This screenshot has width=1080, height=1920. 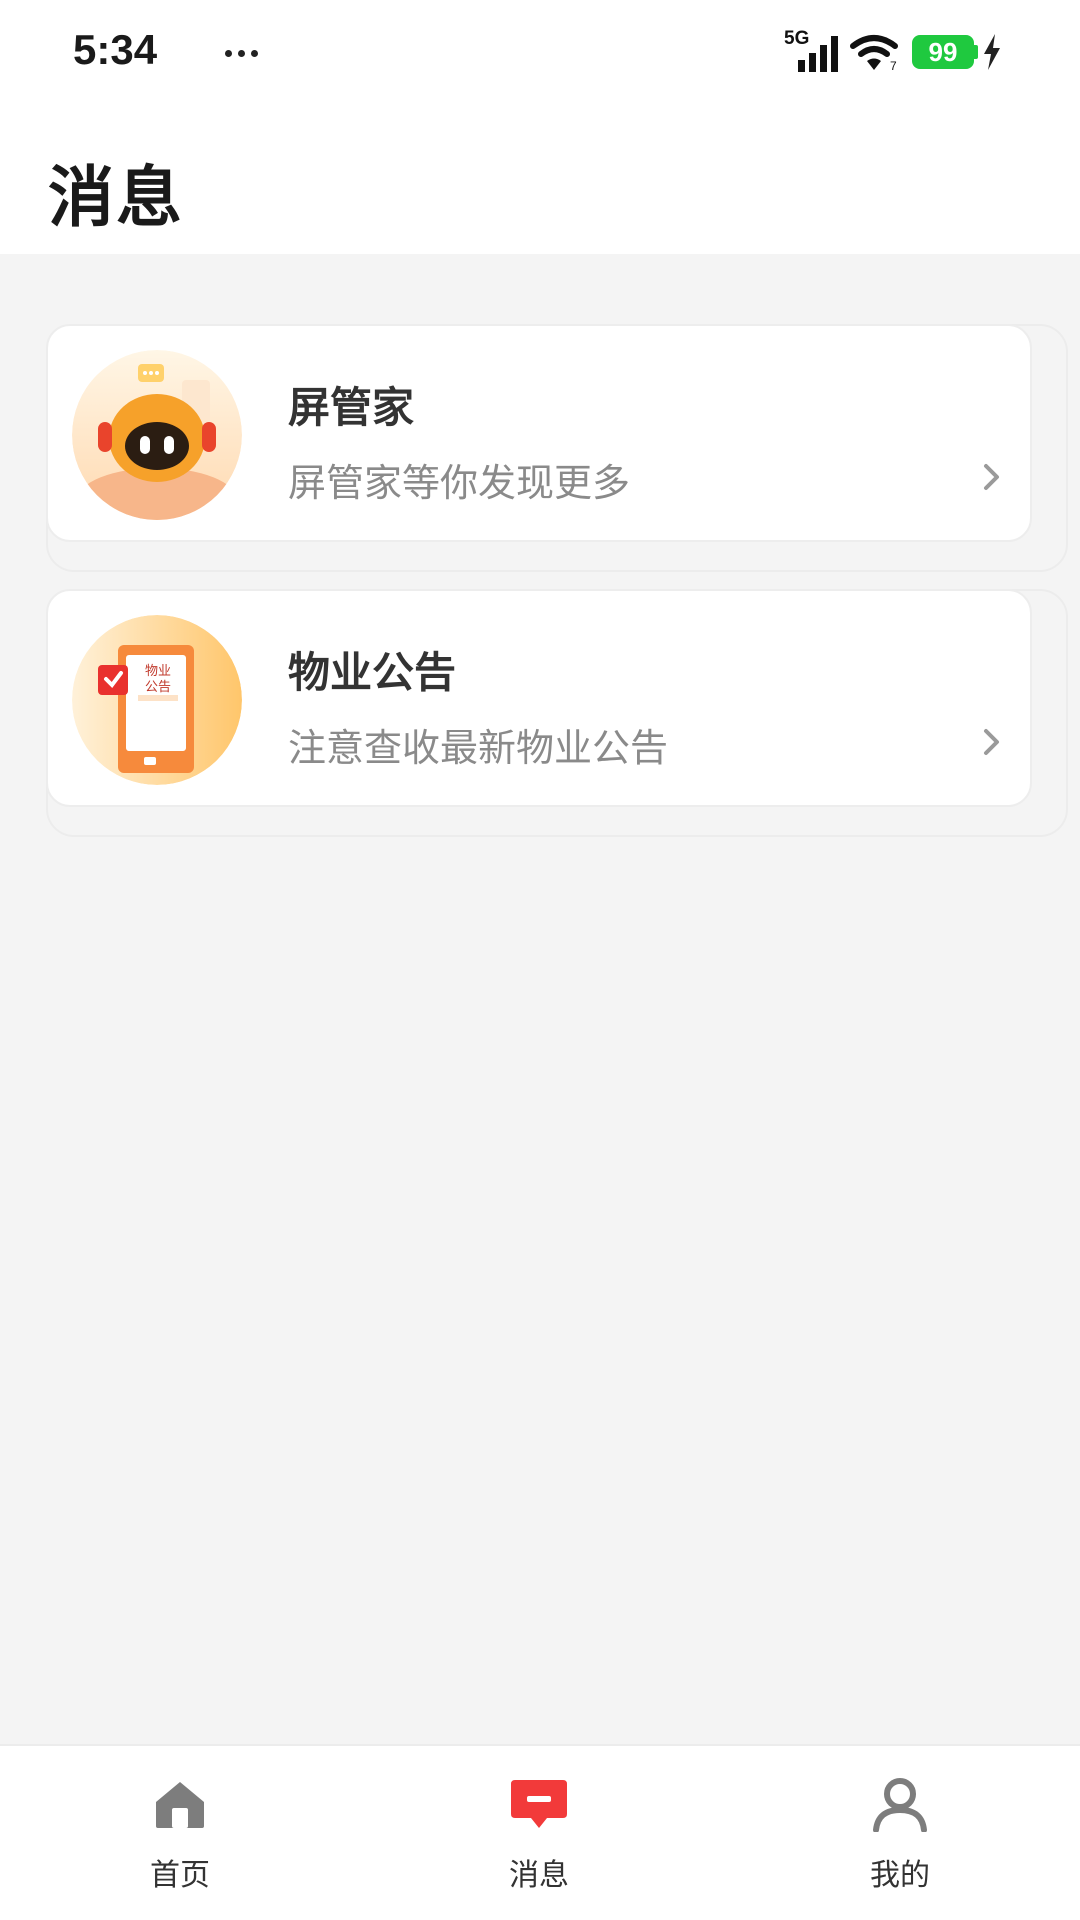 I want to click on status-bar: 5:34 5G 7 99, so click(x=540, y=54).